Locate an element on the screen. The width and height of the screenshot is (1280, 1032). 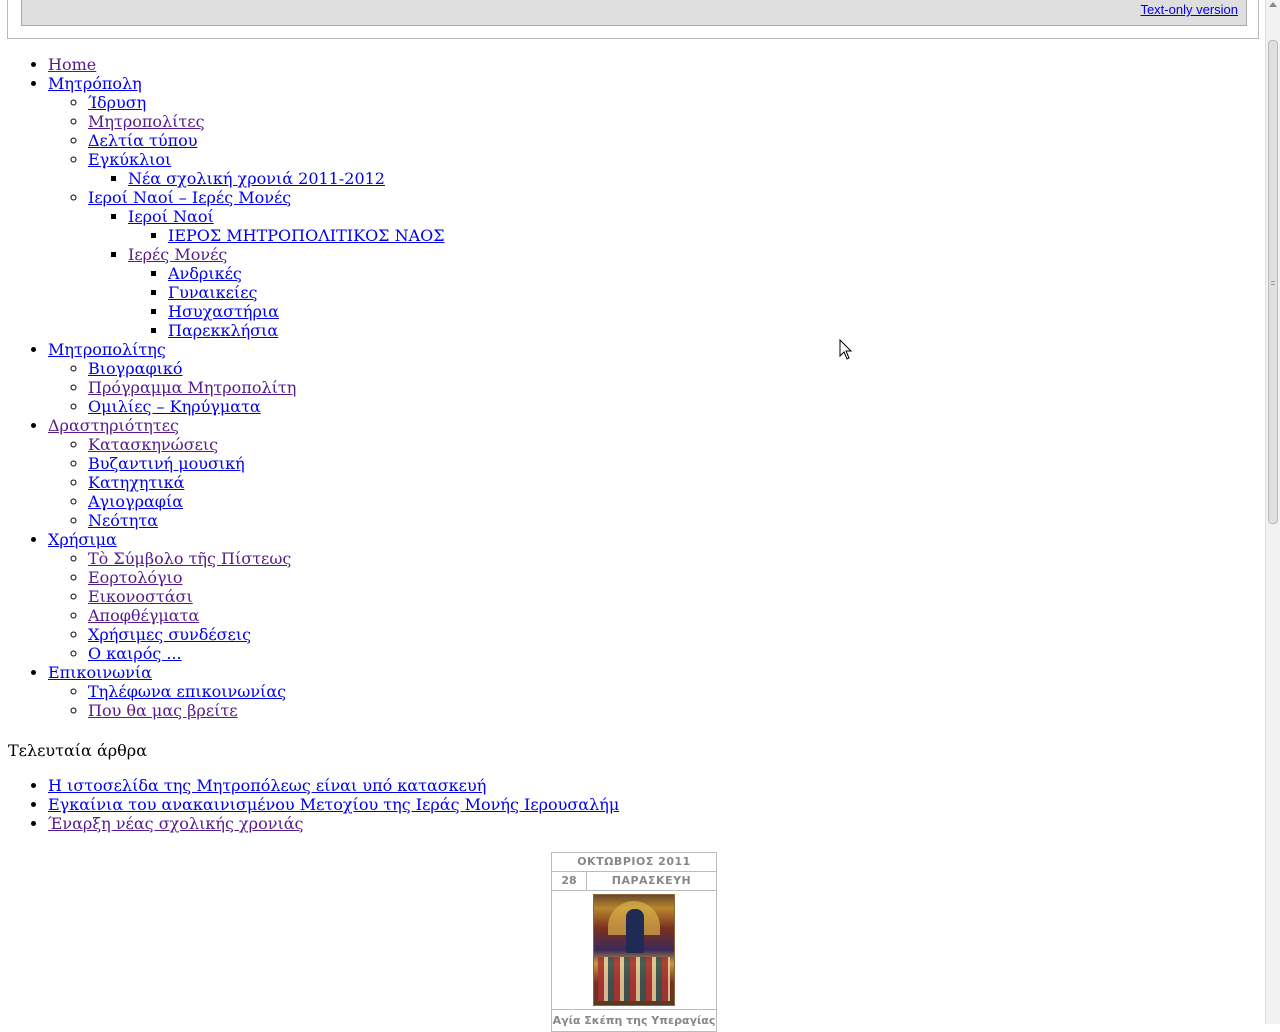
symvolo-pisteos-link: Τὸ Σύμβολο τῆς Πίστεως is located at coordinates (189, 558).